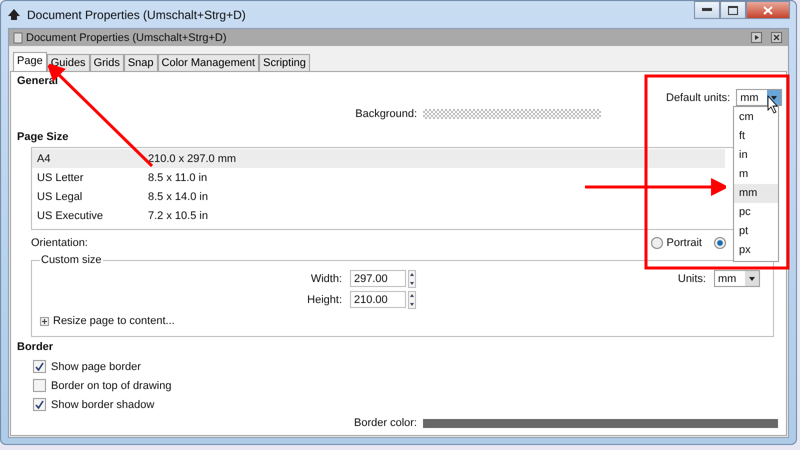 Image resolution: width=800 pixels, height=450 pixels. What do you see at coordinates (512, 114) in the screenshot?
I see `background-swatch` at bounding box center [512, 114].